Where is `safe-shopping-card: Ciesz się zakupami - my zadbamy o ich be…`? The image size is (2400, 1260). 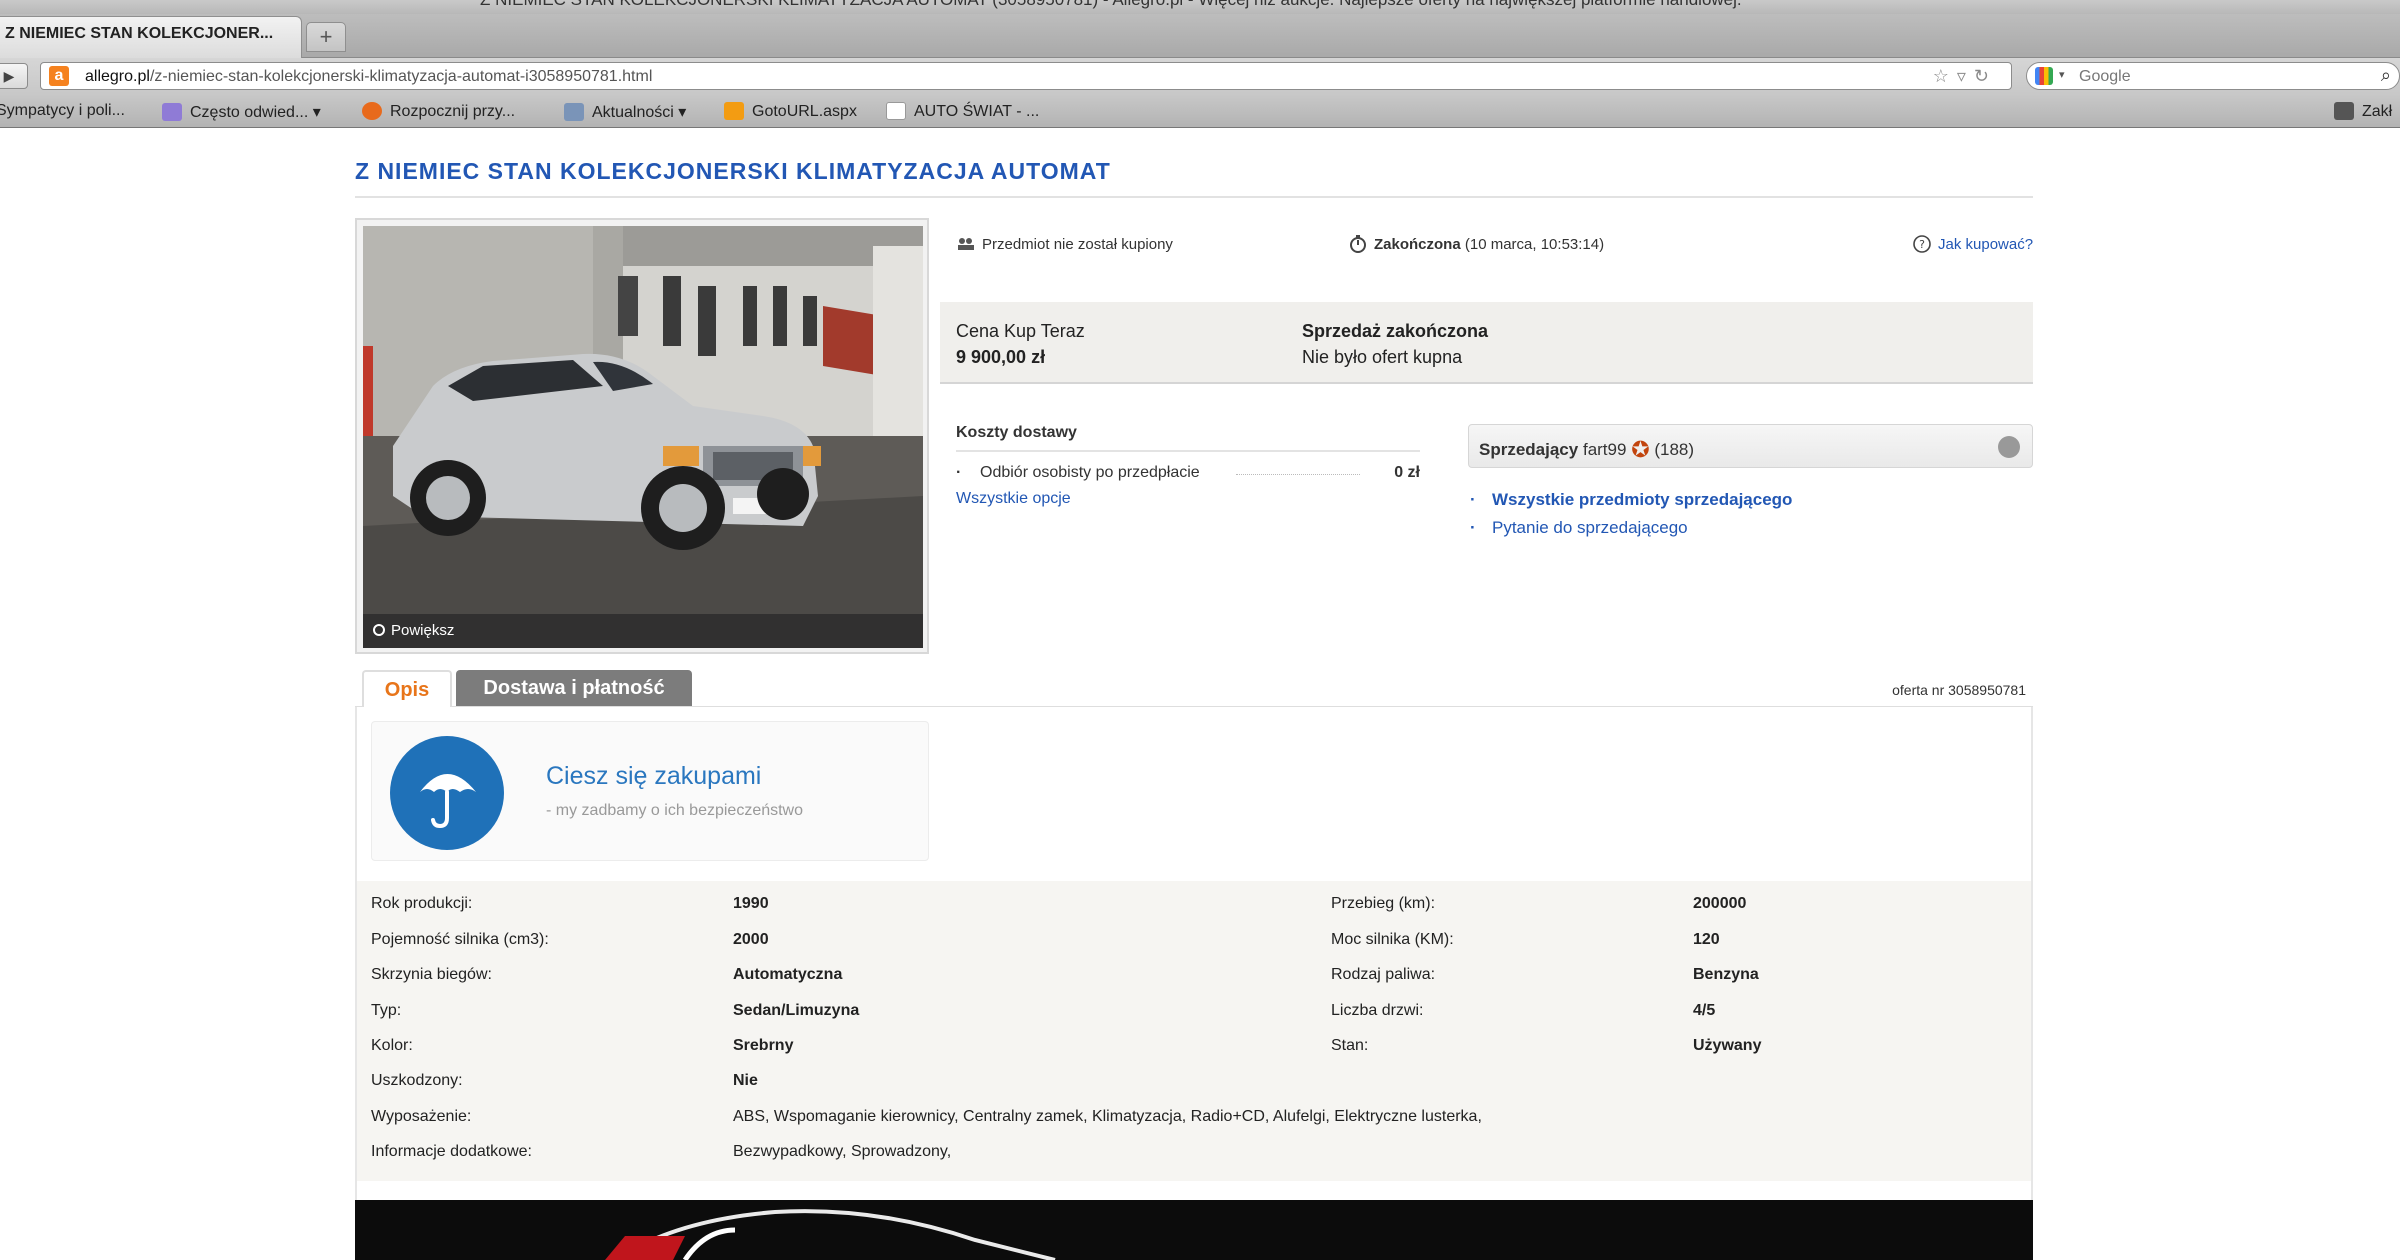
safe-shopping-card: Ciesz się zakupami - my zadbamy o ich be… is located at coordinates (650, 791).